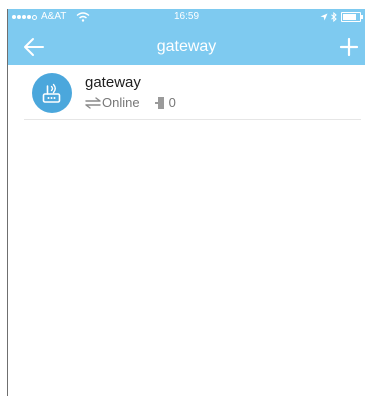 Image resolution: width=365 pixels, height=396 pixels. Describe the element at coordinates (159, 103) in the screenshot. I see `battery-level-icon` at that location.